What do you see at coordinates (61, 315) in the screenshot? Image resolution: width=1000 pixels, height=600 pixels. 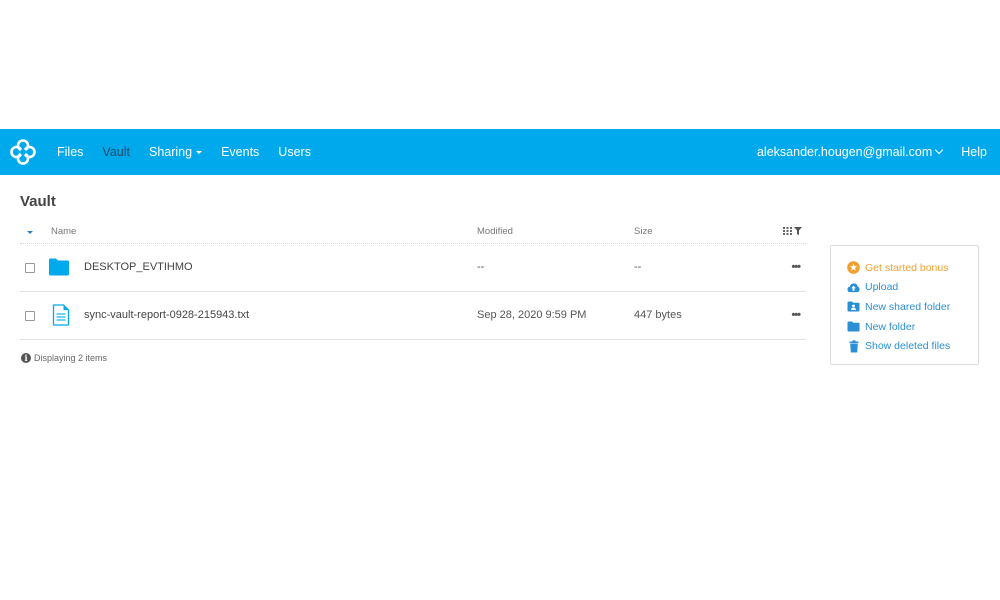 I see `text-file-icon` at bounding box center [61, 315].